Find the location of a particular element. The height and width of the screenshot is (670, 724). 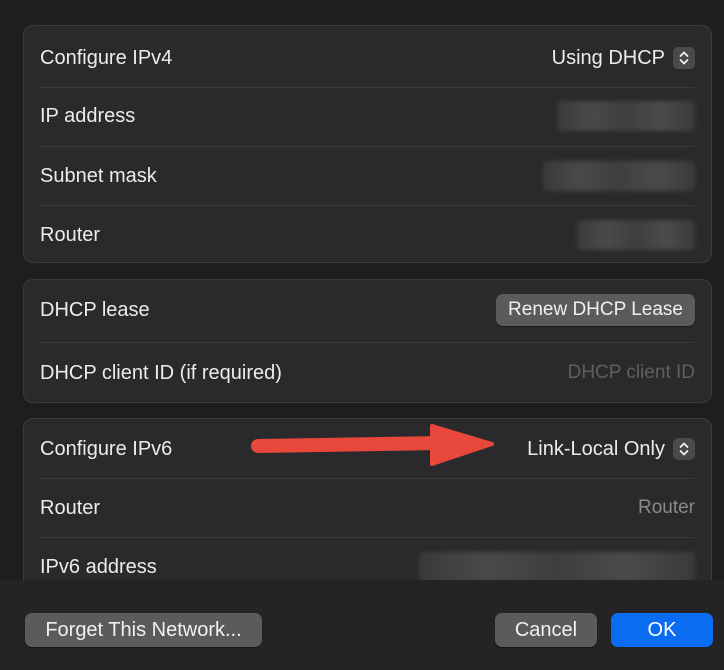

configure-ipv6-row: Configure IPv6 Link-Local Only is located at coordinates (367, 449).